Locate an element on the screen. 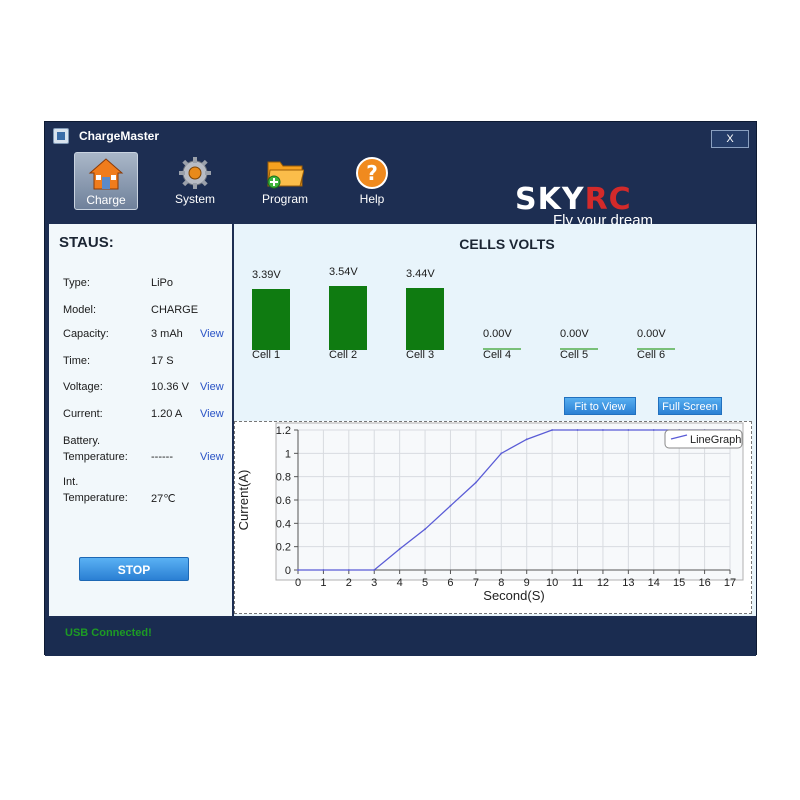 This screenshot has height=800, width=800. y-tick-label: 0.4 is located at coordinates (283, 524).